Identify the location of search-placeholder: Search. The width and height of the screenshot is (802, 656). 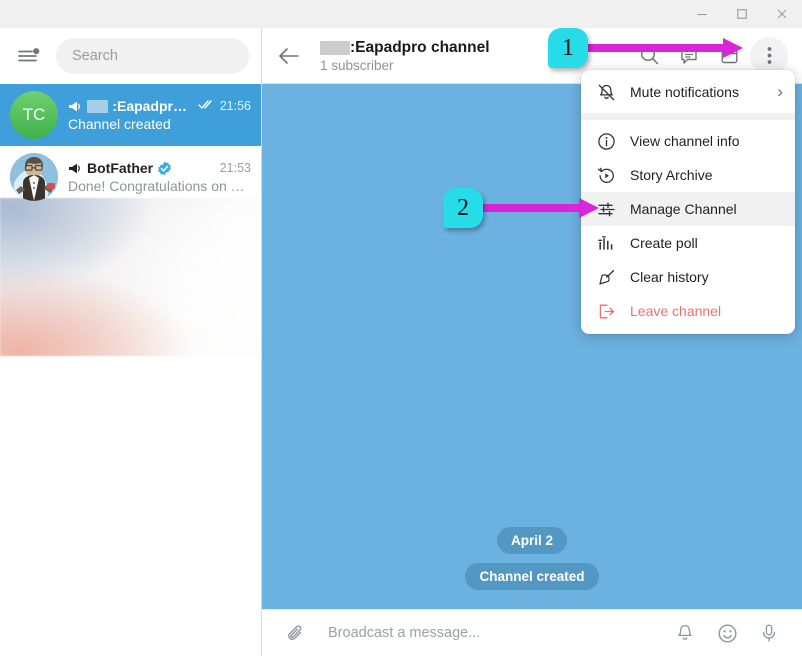
(95, 56).